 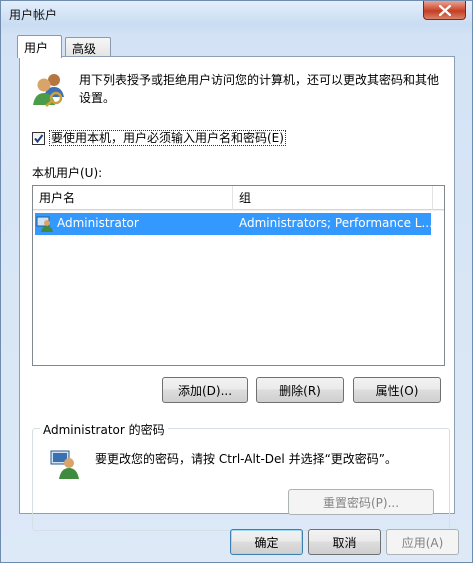 What do you see at coordinates (39, 46) in the screenshot?
I see `tab-users: 用户` at bounding box center [39, 46].